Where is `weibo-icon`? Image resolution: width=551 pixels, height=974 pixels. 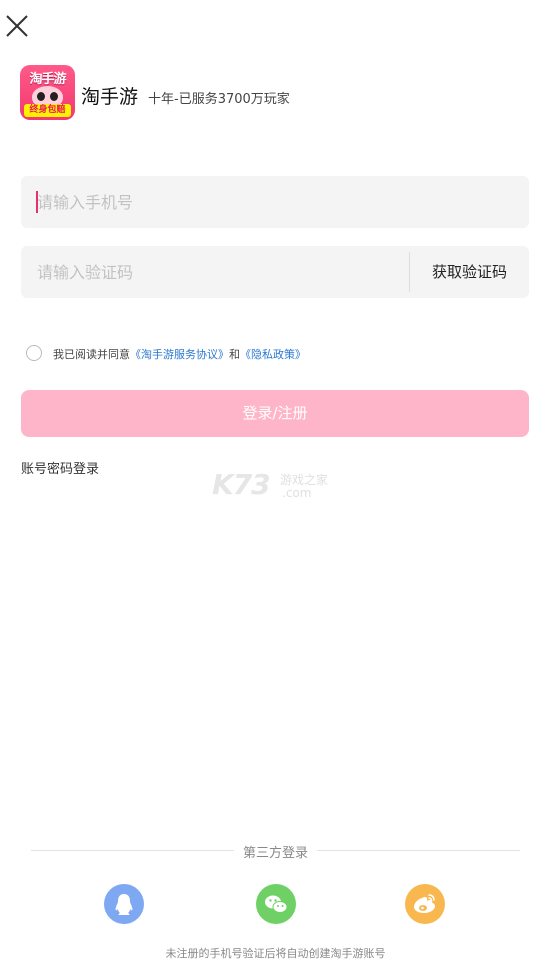
weibo-icon is located at coordinates (424, 903).